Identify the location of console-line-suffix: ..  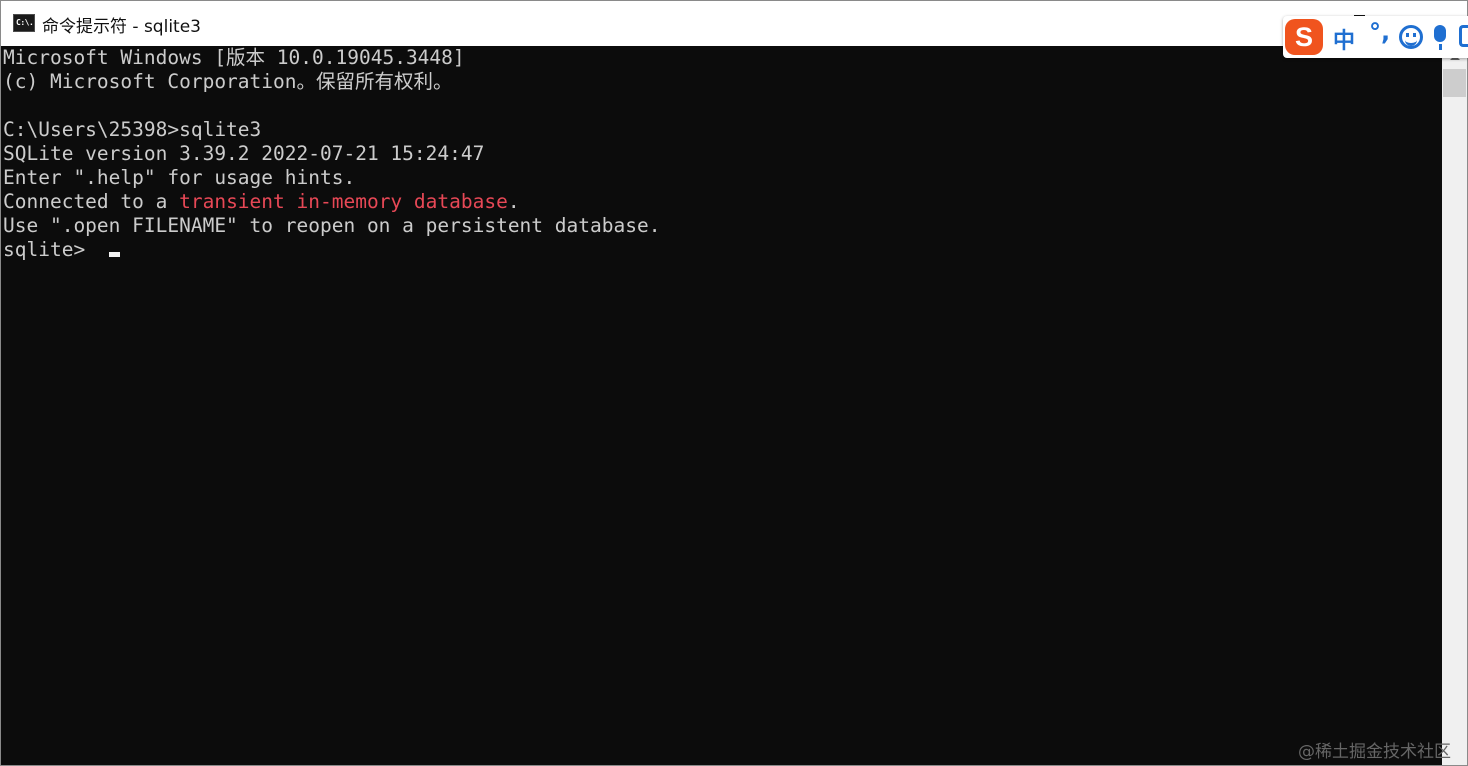
(513, 201).